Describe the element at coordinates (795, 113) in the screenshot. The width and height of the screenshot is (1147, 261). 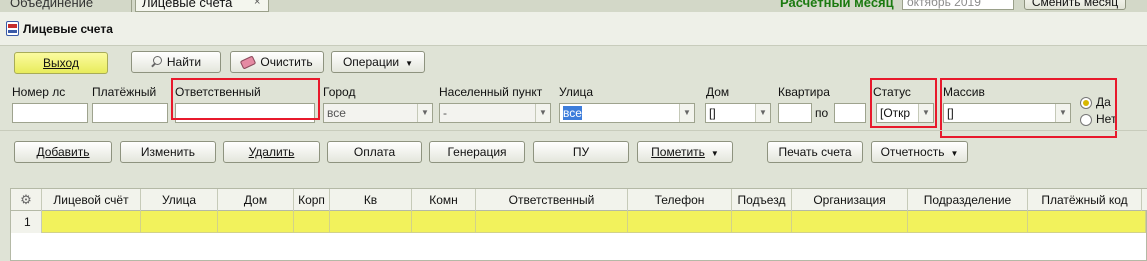
I see `apartment-from-input` at that location.